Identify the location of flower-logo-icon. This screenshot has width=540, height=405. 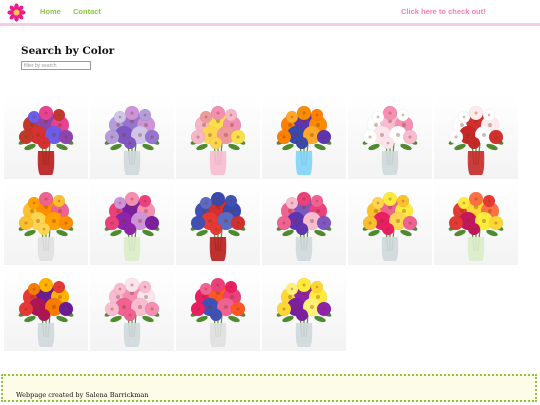
(16, 12).